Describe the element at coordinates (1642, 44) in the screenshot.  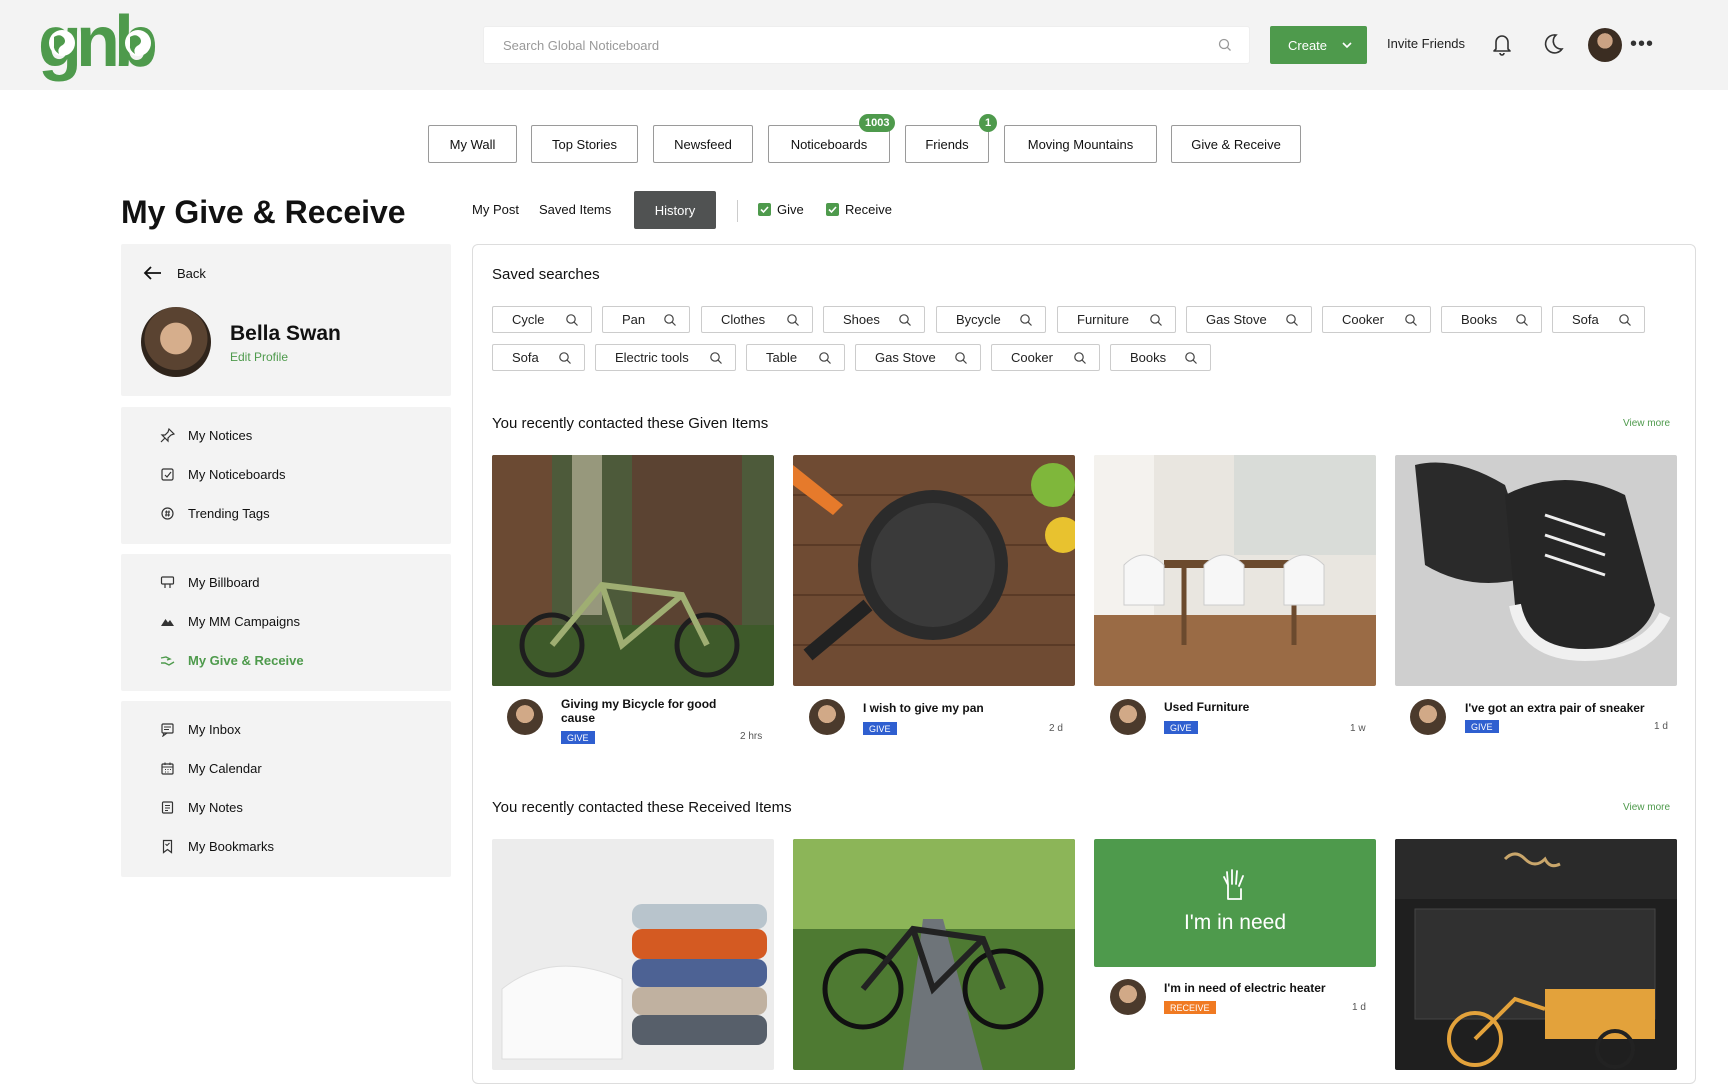
I see `more-options-icon: •••` at that location.